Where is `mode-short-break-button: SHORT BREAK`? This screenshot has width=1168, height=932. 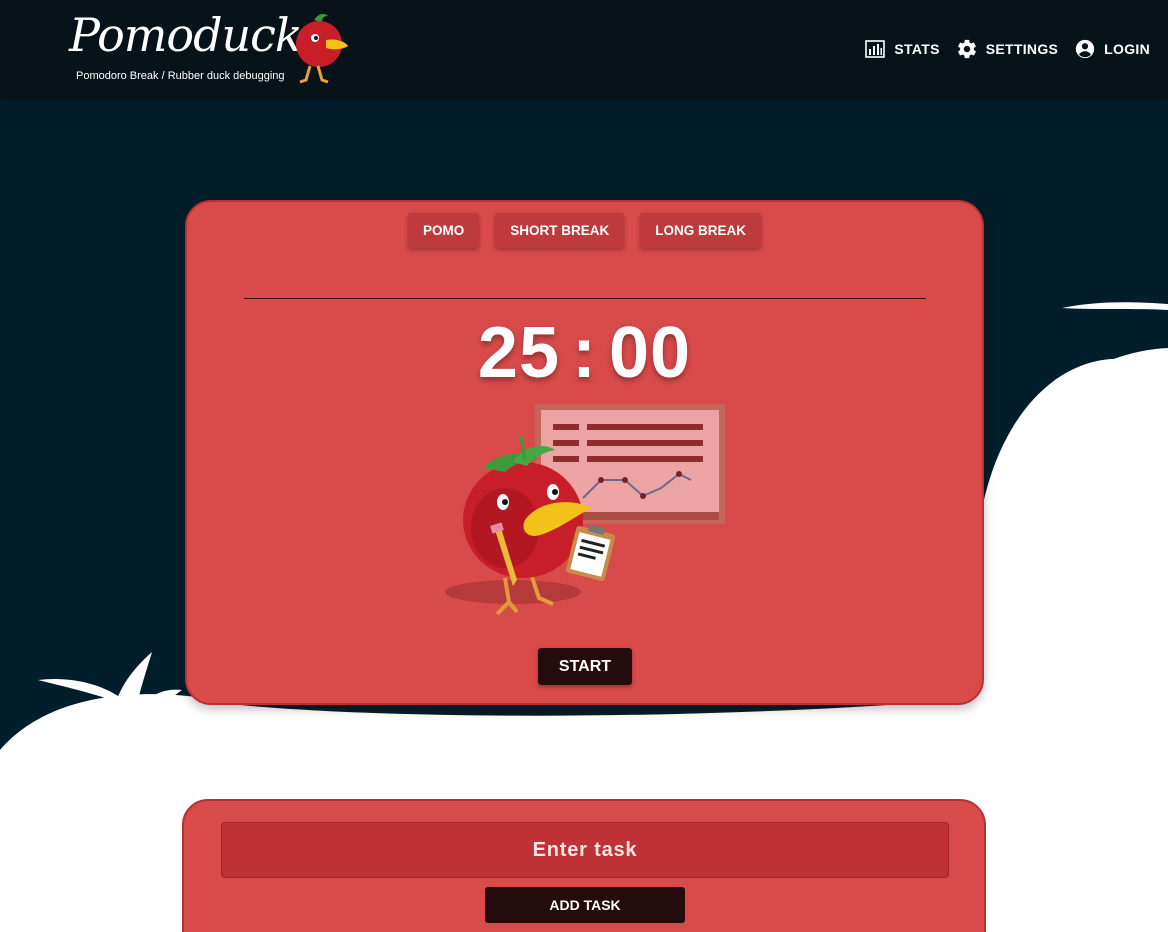 mode-short-break-button: SHORT BREAK is located at coordinates (560, 230).